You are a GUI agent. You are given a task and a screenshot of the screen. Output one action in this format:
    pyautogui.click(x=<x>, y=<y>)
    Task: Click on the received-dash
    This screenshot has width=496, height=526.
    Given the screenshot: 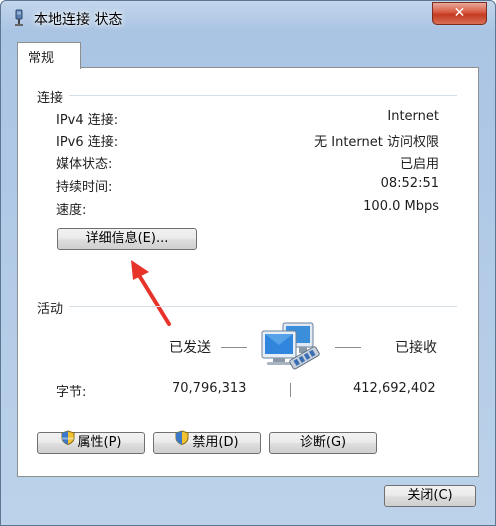 What is the action you would take?
    pyautogui.click(x=348, y=347)
    